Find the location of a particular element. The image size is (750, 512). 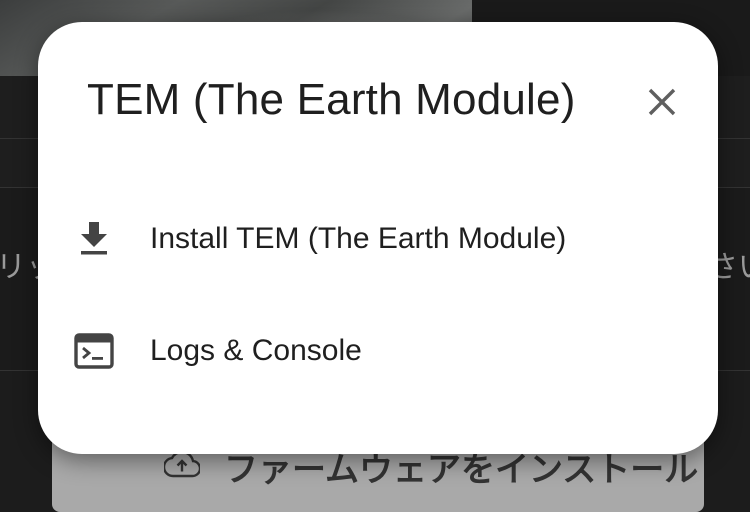

menu-item-label: Install TEM (The Earth Module) is located at coordinates (358, 238).